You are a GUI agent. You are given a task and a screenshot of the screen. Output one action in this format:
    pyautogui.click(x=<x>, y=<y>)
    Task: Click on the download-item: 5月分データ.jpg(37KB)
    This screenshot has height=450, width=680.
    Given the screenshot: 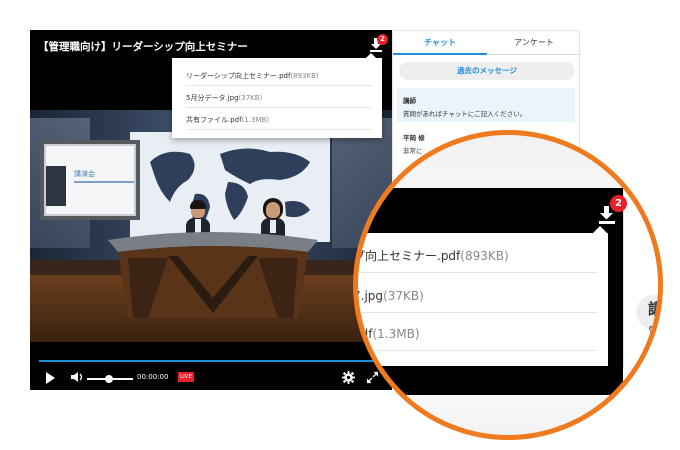 What is the action you would take?
    pyautogui.click(x=279, y=98)
    